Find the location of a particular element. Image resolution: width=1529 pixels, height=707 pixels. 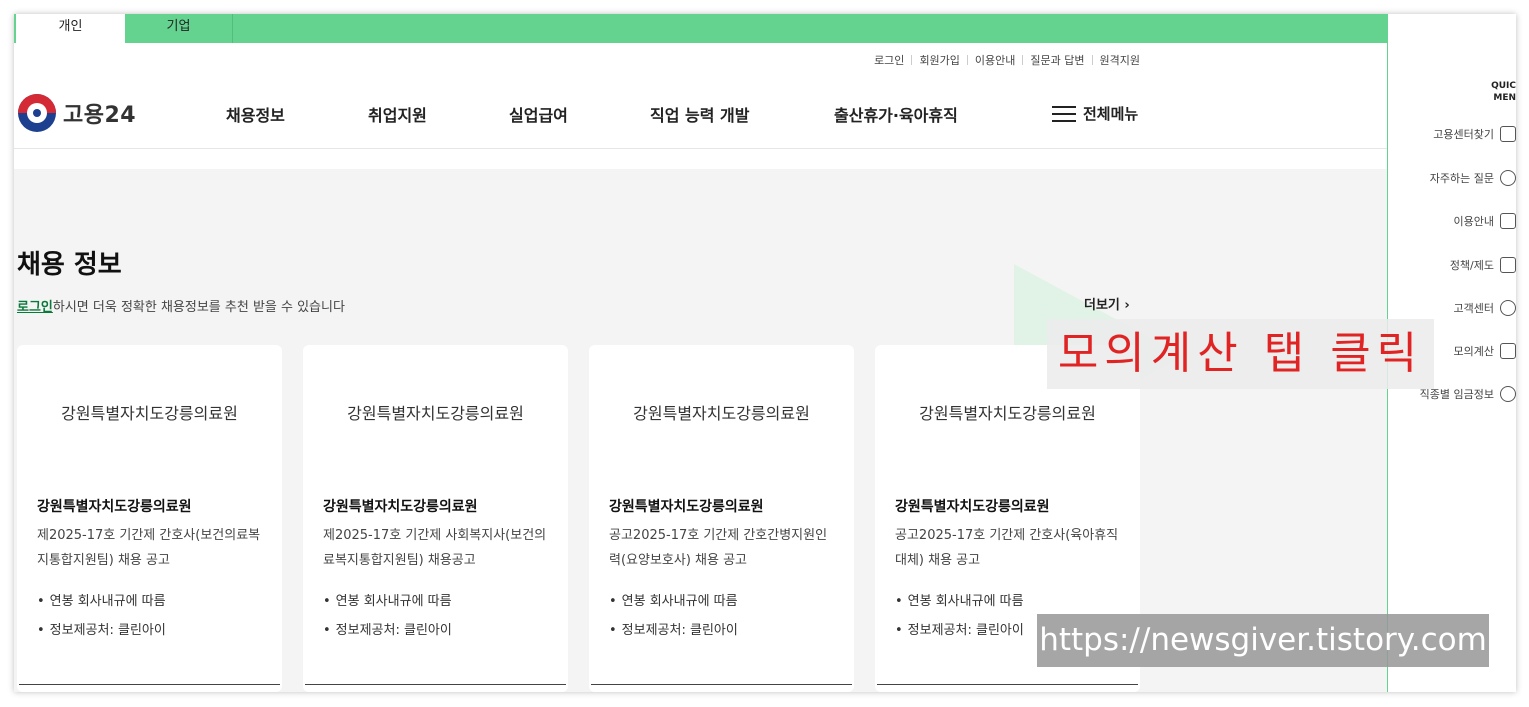

nav-unemployment-benefit: 실업급여 is located at coordinates (538, 114).